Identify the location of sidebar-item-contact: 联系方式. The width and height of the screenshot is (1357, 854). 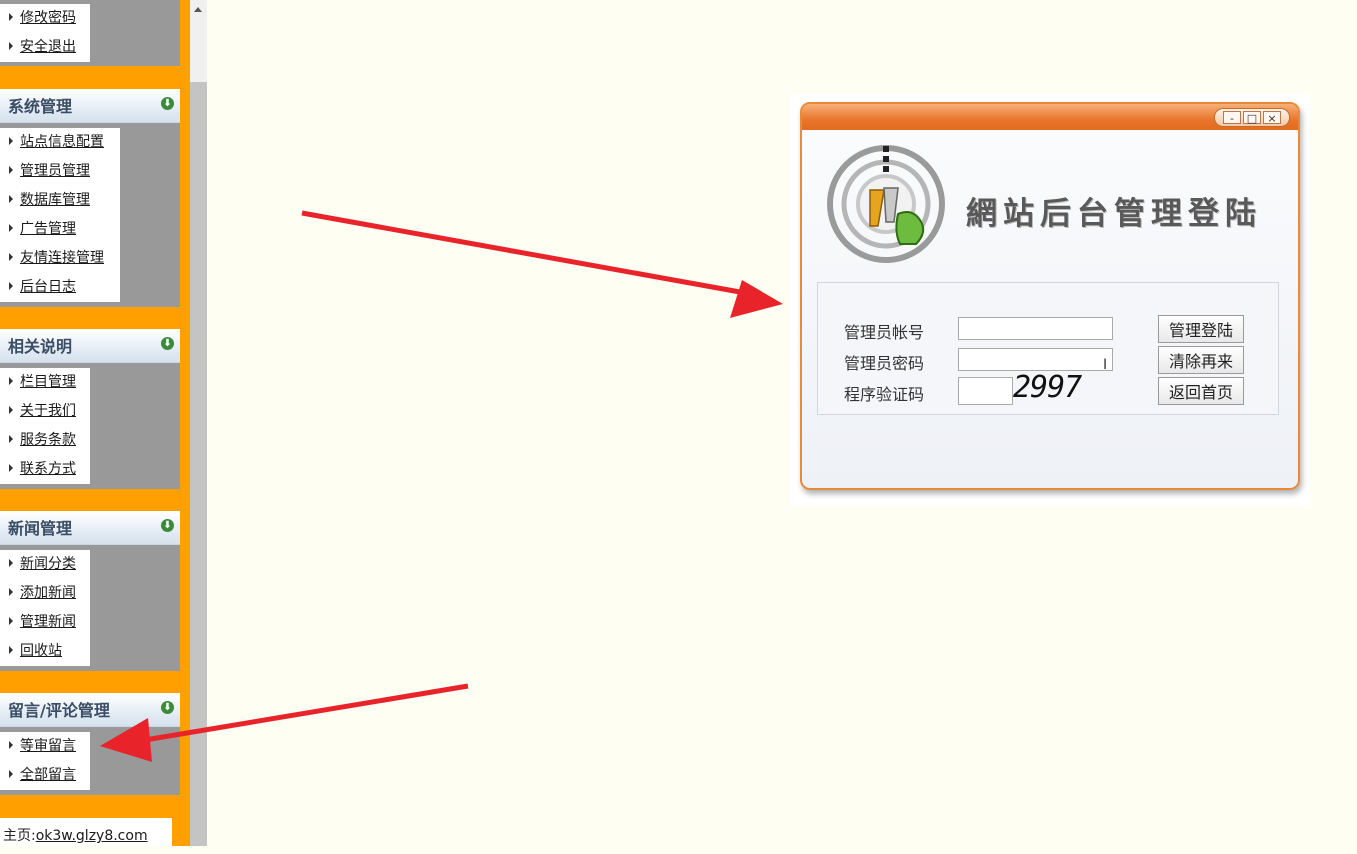
(45, 469).